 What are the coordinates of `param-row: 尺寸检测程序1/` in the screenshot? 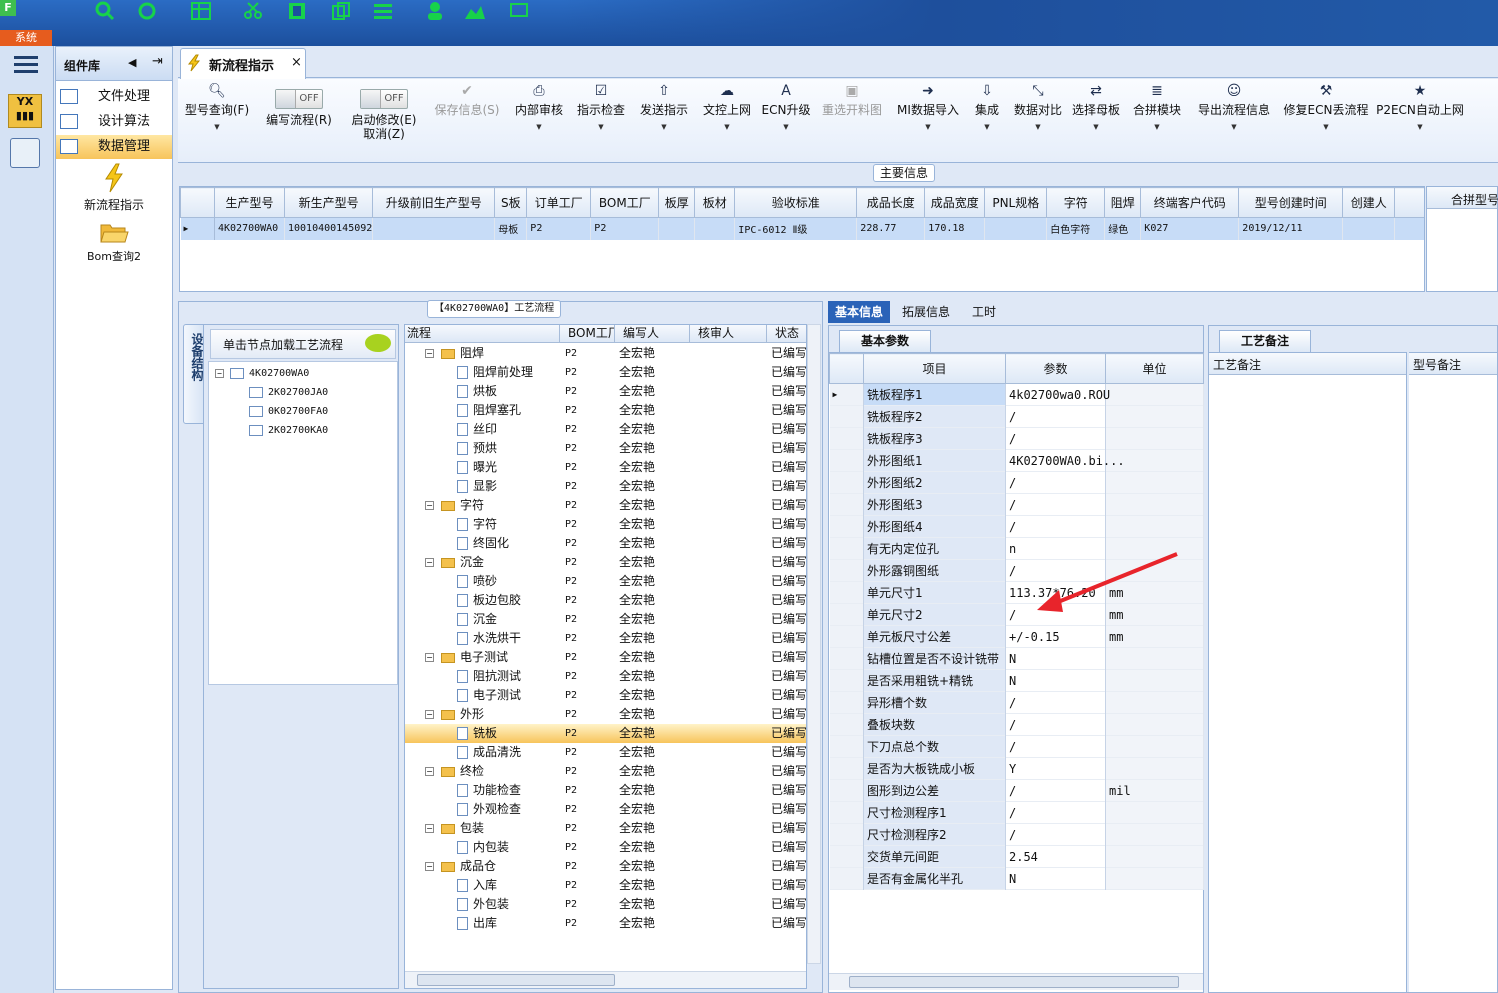 It's located at (1016, 812).